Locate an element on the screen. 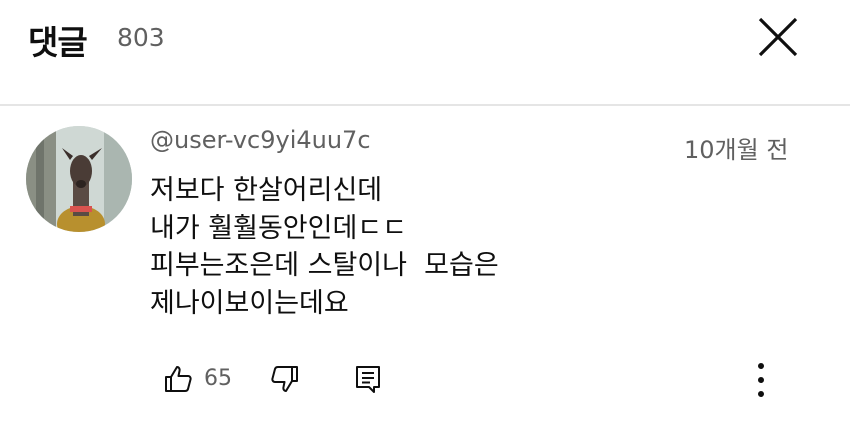 This screenshot has height=434, width=856. dislike-button is located at coordinates (285, 379).